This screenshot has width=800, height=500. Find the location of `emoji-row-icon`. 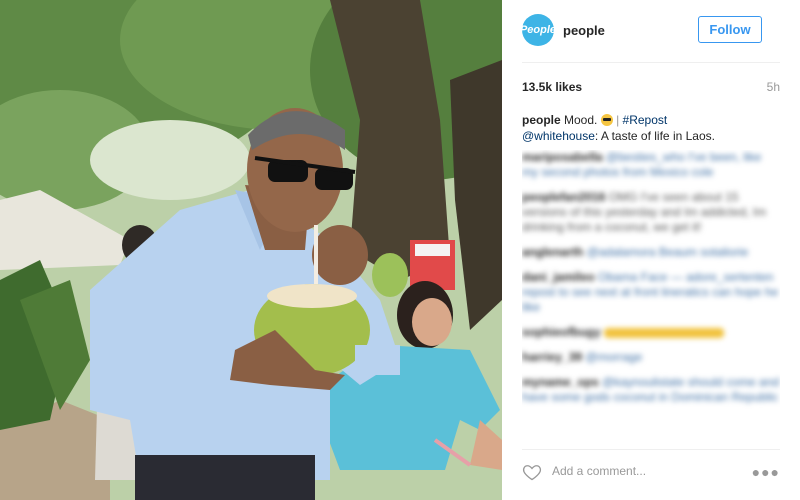

emoji-row-icon is located at coordinates (664, 332).